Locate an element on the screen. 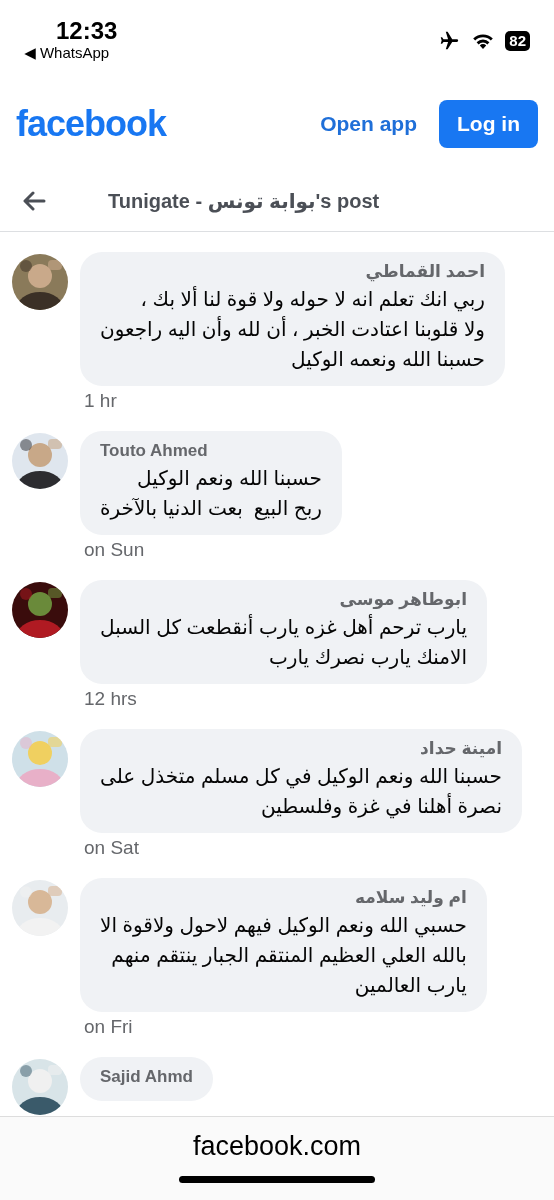 The width and height of the screenshot is (554, 1200). comment-text: حسبنا الله ونعم الوكيل في كل مسلم متخذل على is located at coordinates (301, 777).